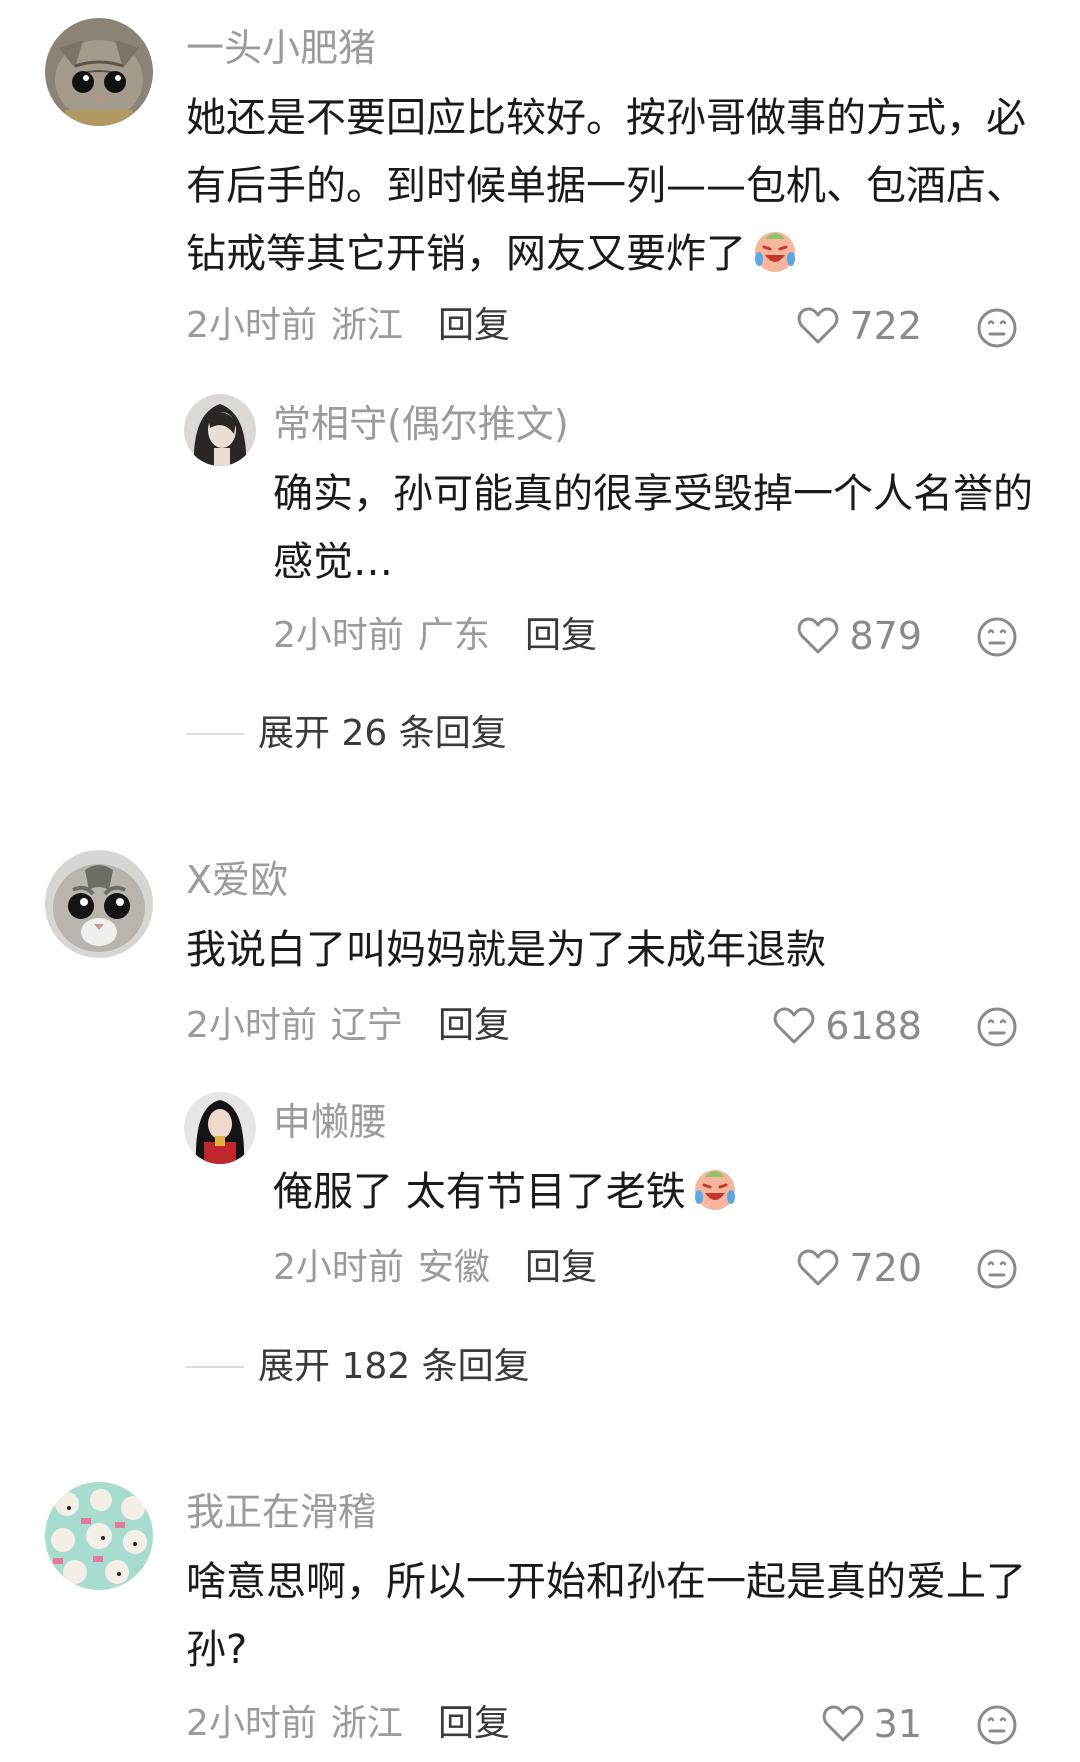 This screenshot has width=1080, height=1762. What do you see at coordinates (885, 636) in the screenshot?
I see `like-count: 879` at bounding box center [885, 636].